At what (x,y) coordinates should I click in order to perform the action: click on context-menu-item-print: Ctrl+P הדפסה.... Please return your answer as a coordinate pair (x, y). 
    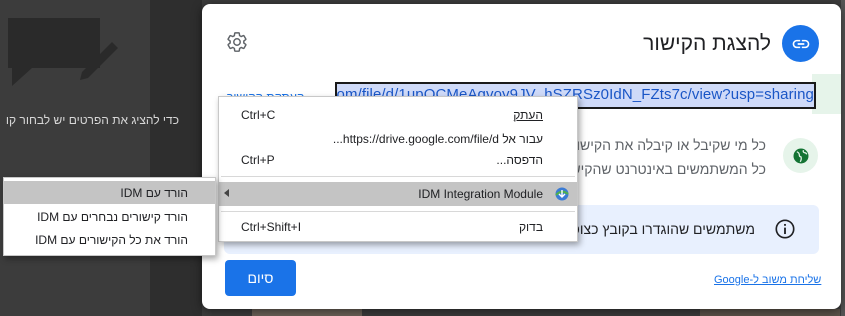
    Looking at the image, I should click on (398, 160).